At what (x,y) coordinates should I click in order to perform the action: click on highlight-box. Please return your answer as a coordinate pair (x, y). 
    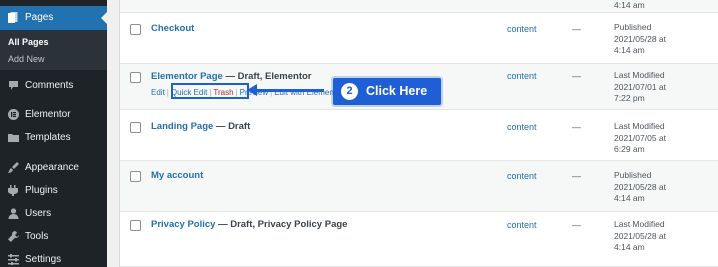
    Looking at the image, I should click on (210, 91).